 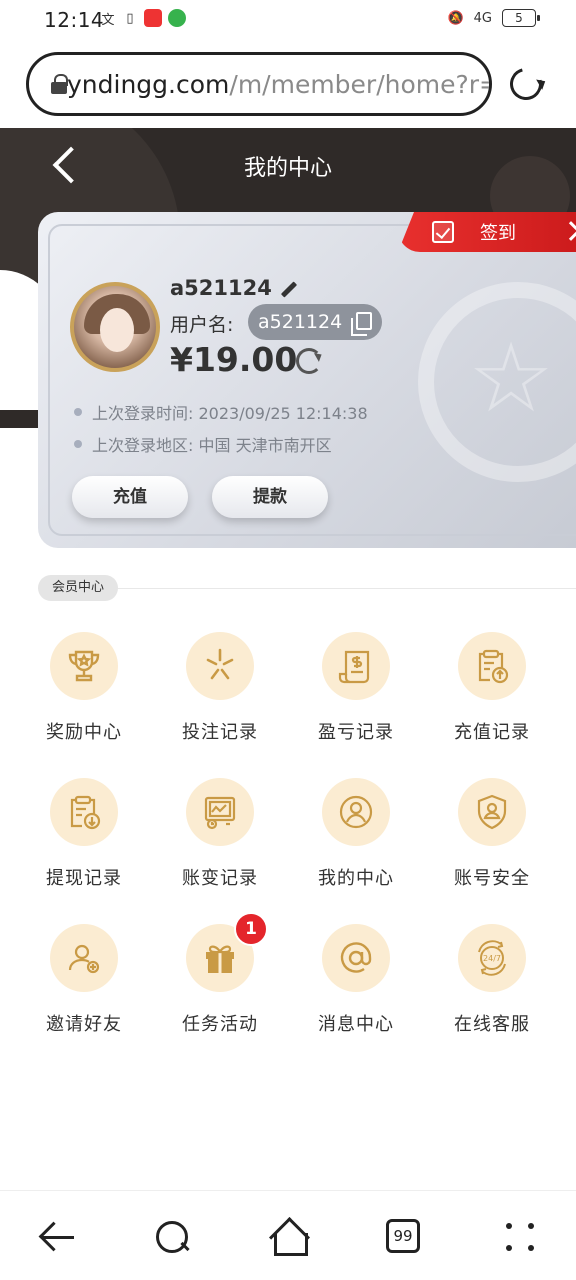 I want to click on url-host: yndingg.com, so click(x=148, y=84).